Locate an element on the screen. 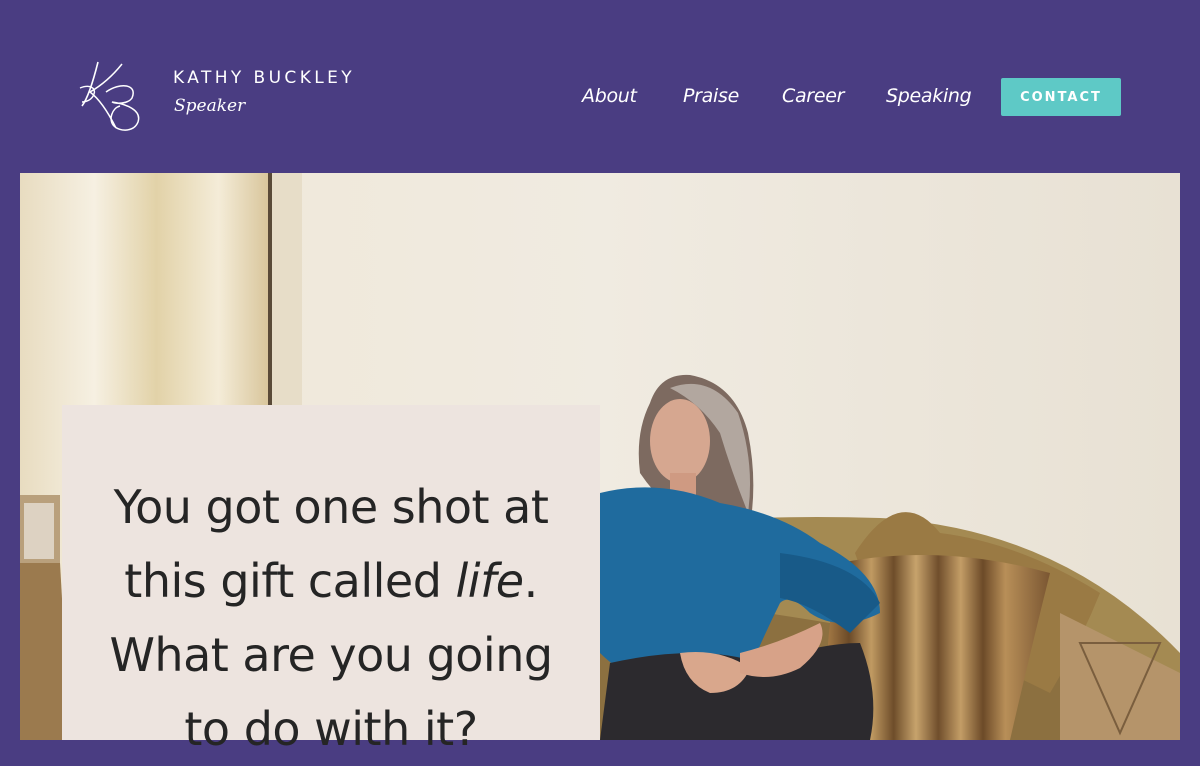 The width and height of the screenshot is (1200, 766). quote-line-3: What are you going is located at coordinates (331, 655).